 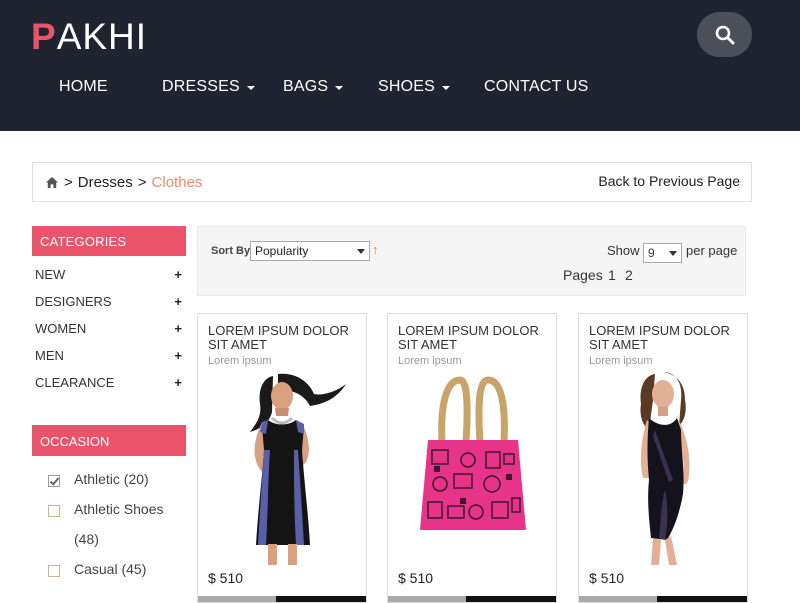 I want to click on site-logo: PAKHI, so click(x=89, y=37).